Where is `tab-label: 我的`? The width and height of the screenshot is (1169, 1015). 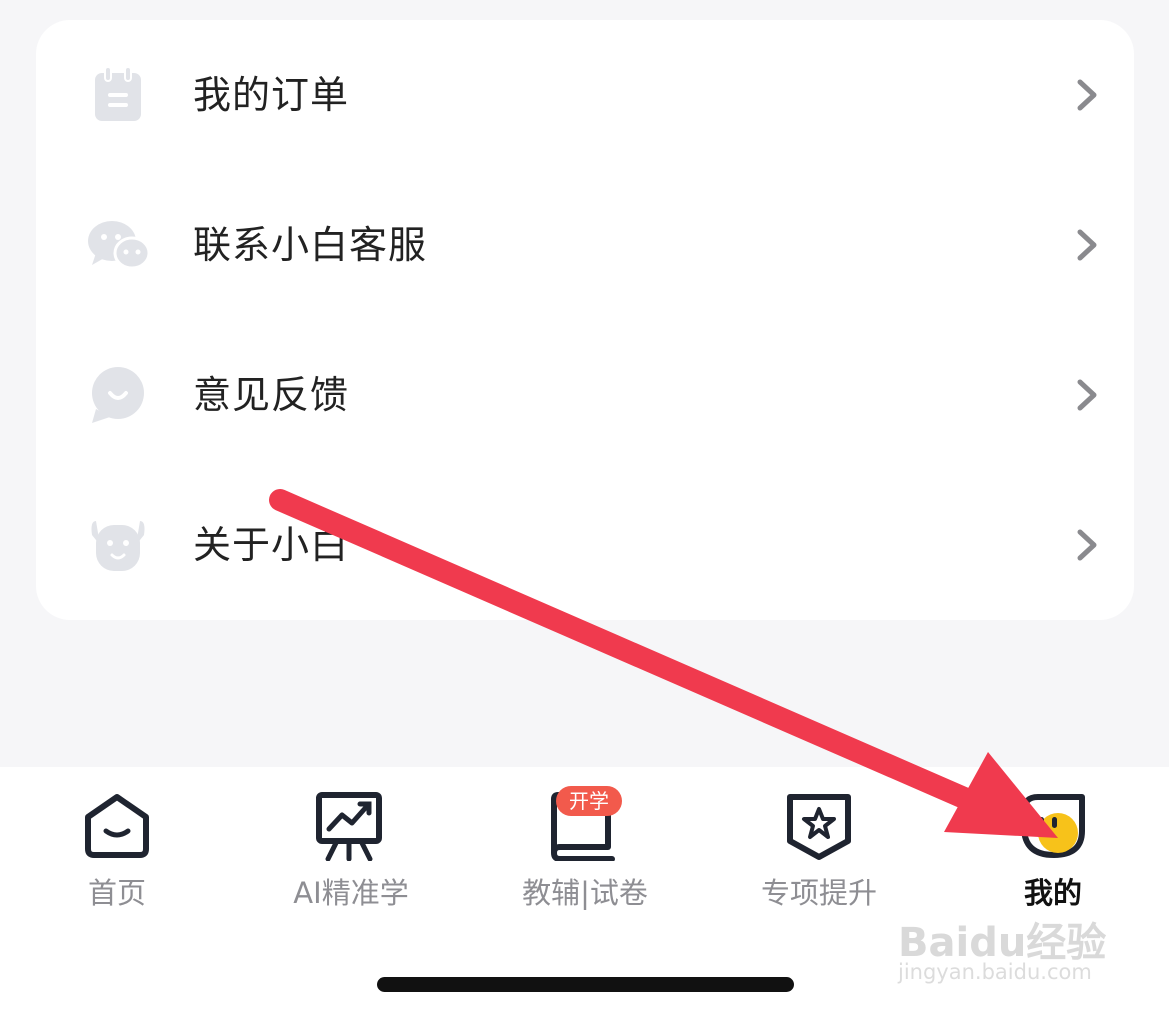
tab-label: 我的 is located at coordinates (1052, 893).